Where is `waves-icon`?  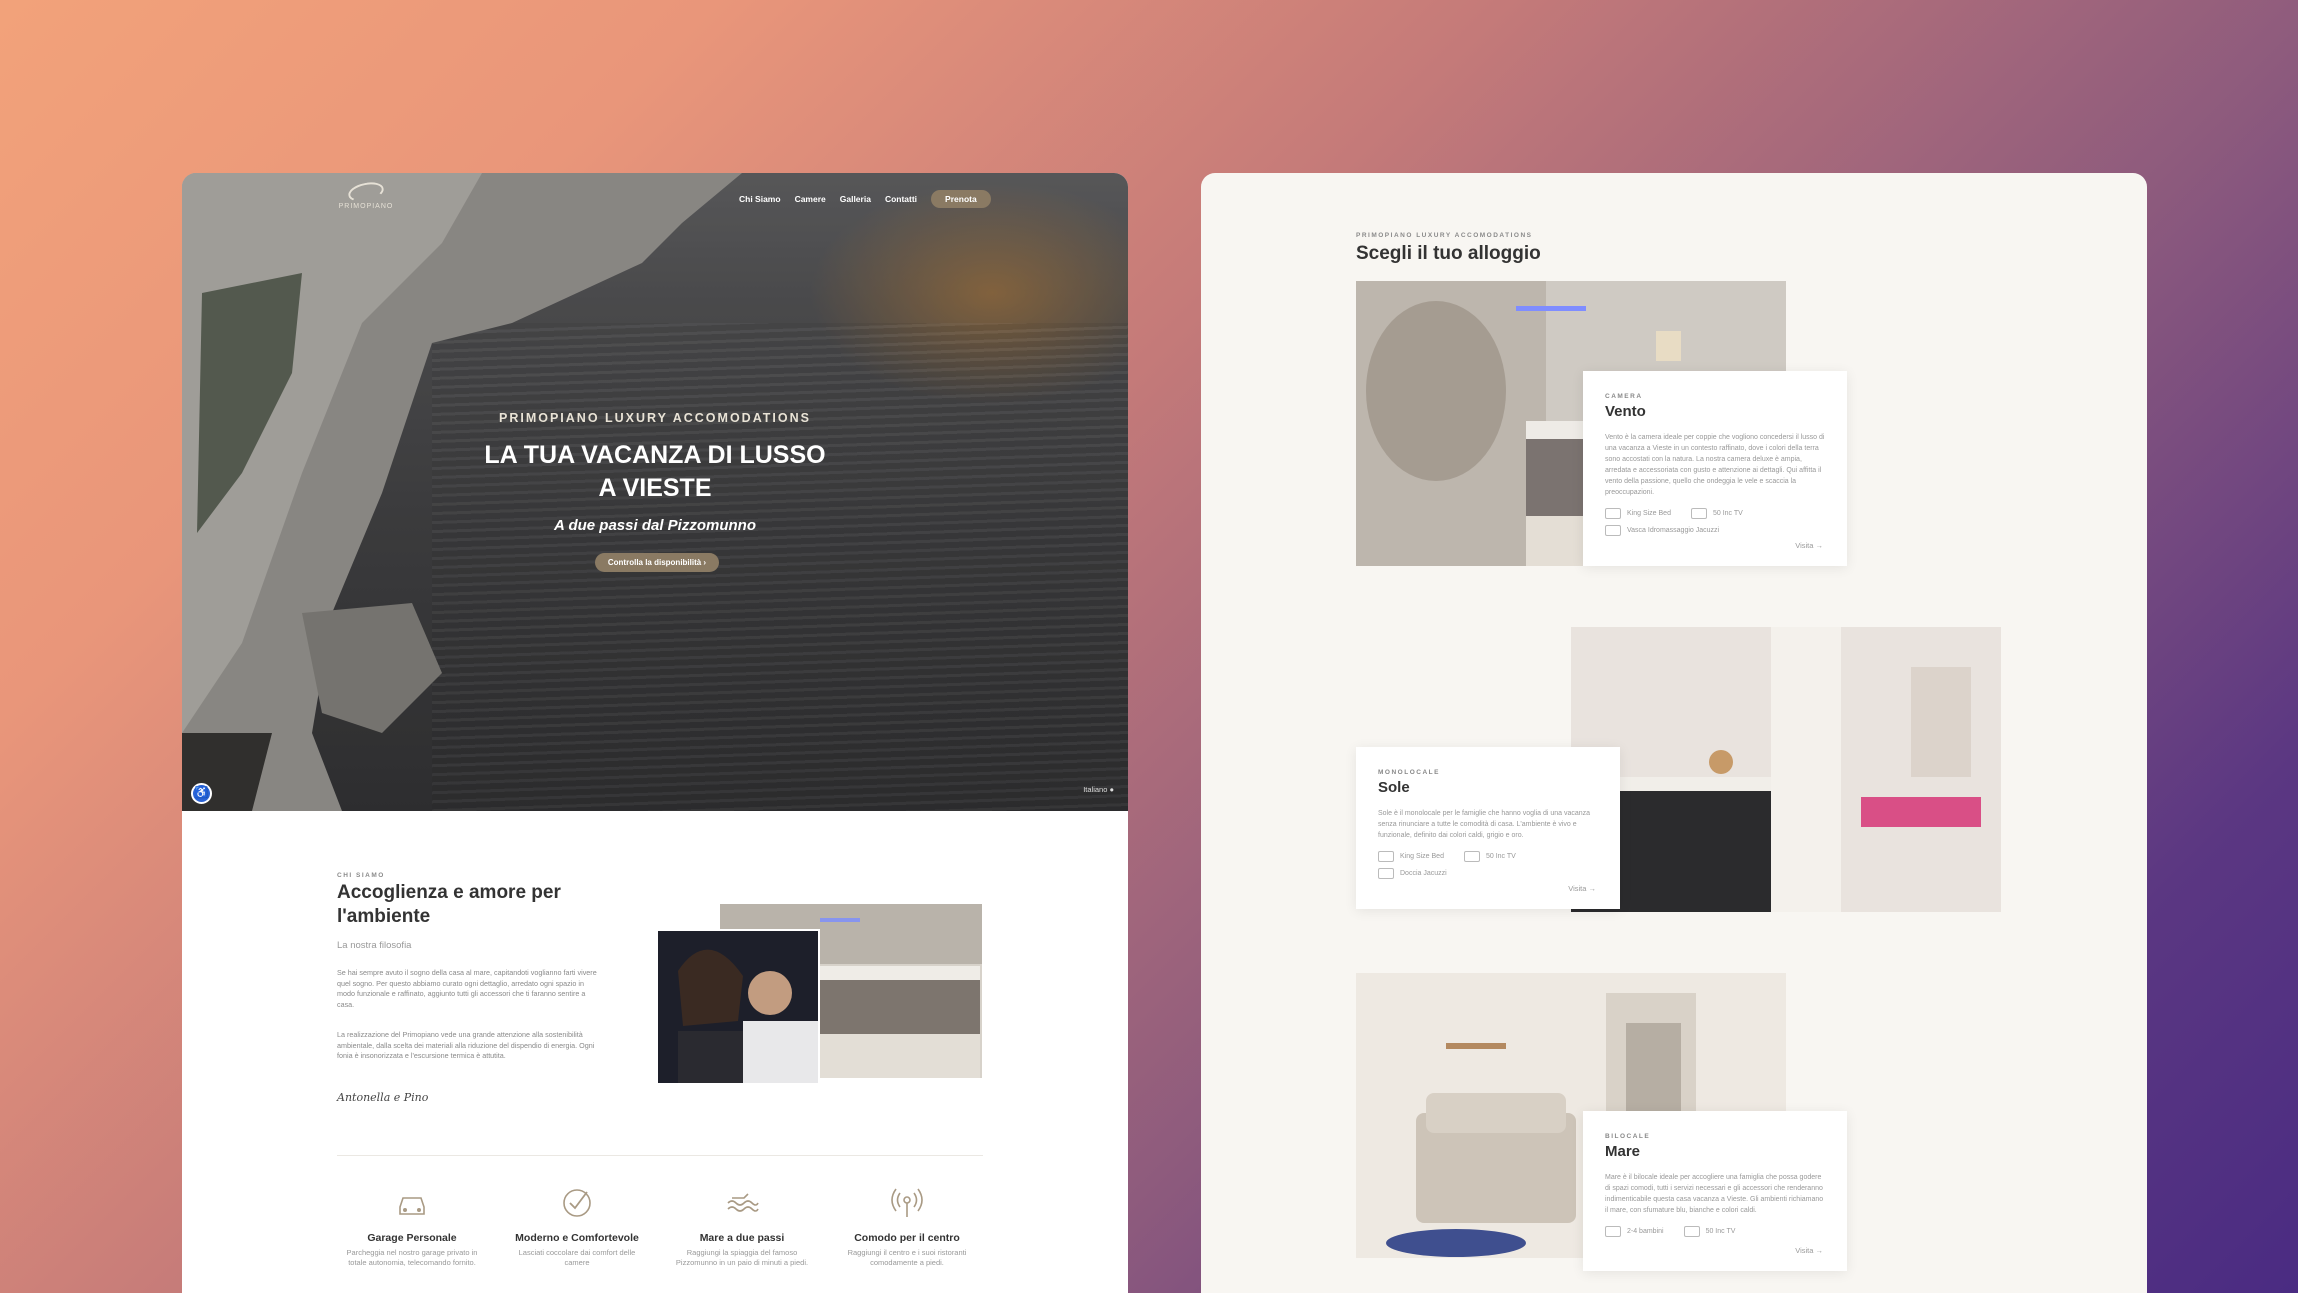
waves-icon is located at coordinates (743, 1202).